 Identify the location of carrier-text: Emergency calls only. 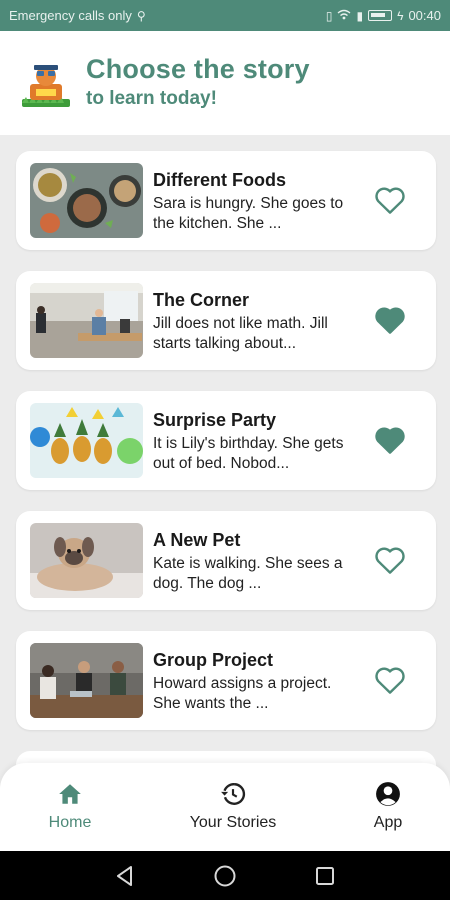
(70, 15).